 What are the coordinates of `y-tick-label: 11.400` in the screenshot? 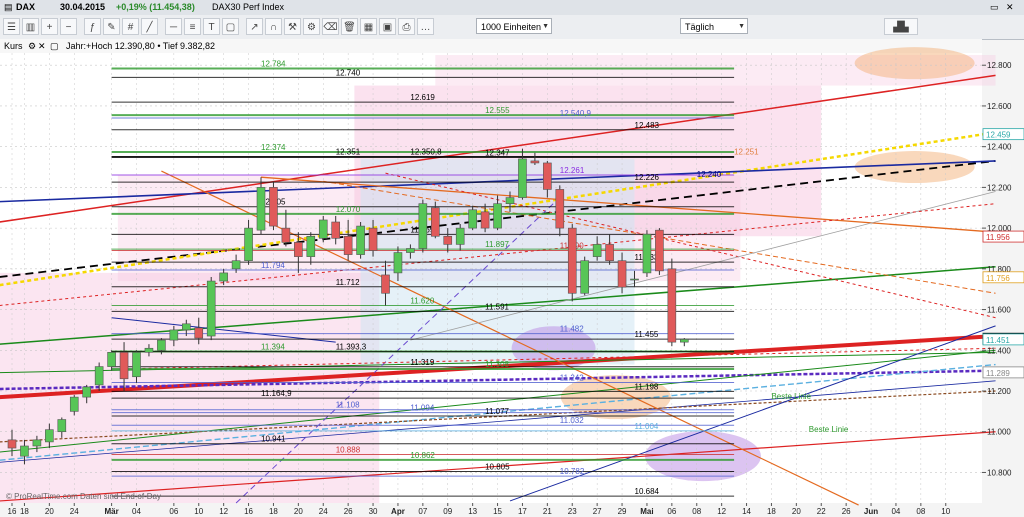 It's located at (999, 350).